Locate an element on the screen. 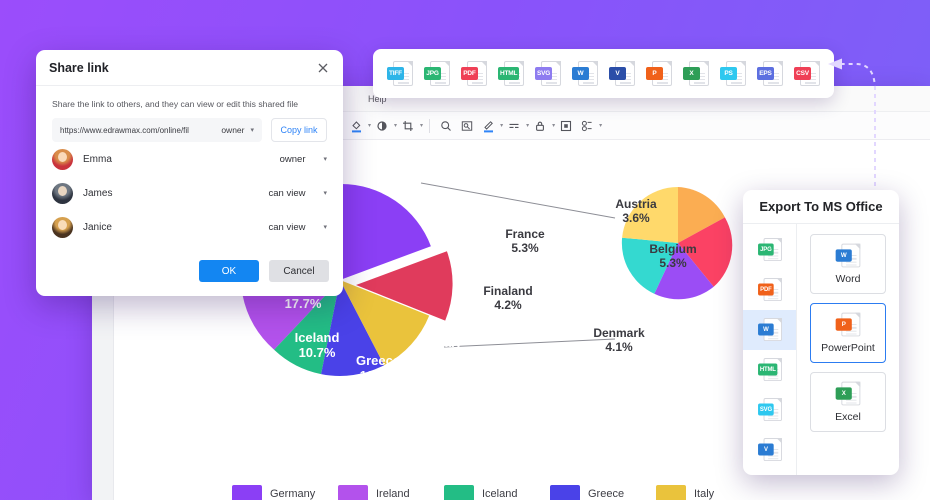 Image resolution: width=930 pixels, height=500 pixels. legend-item-greece: Greece is located at coordinates (603, 492).